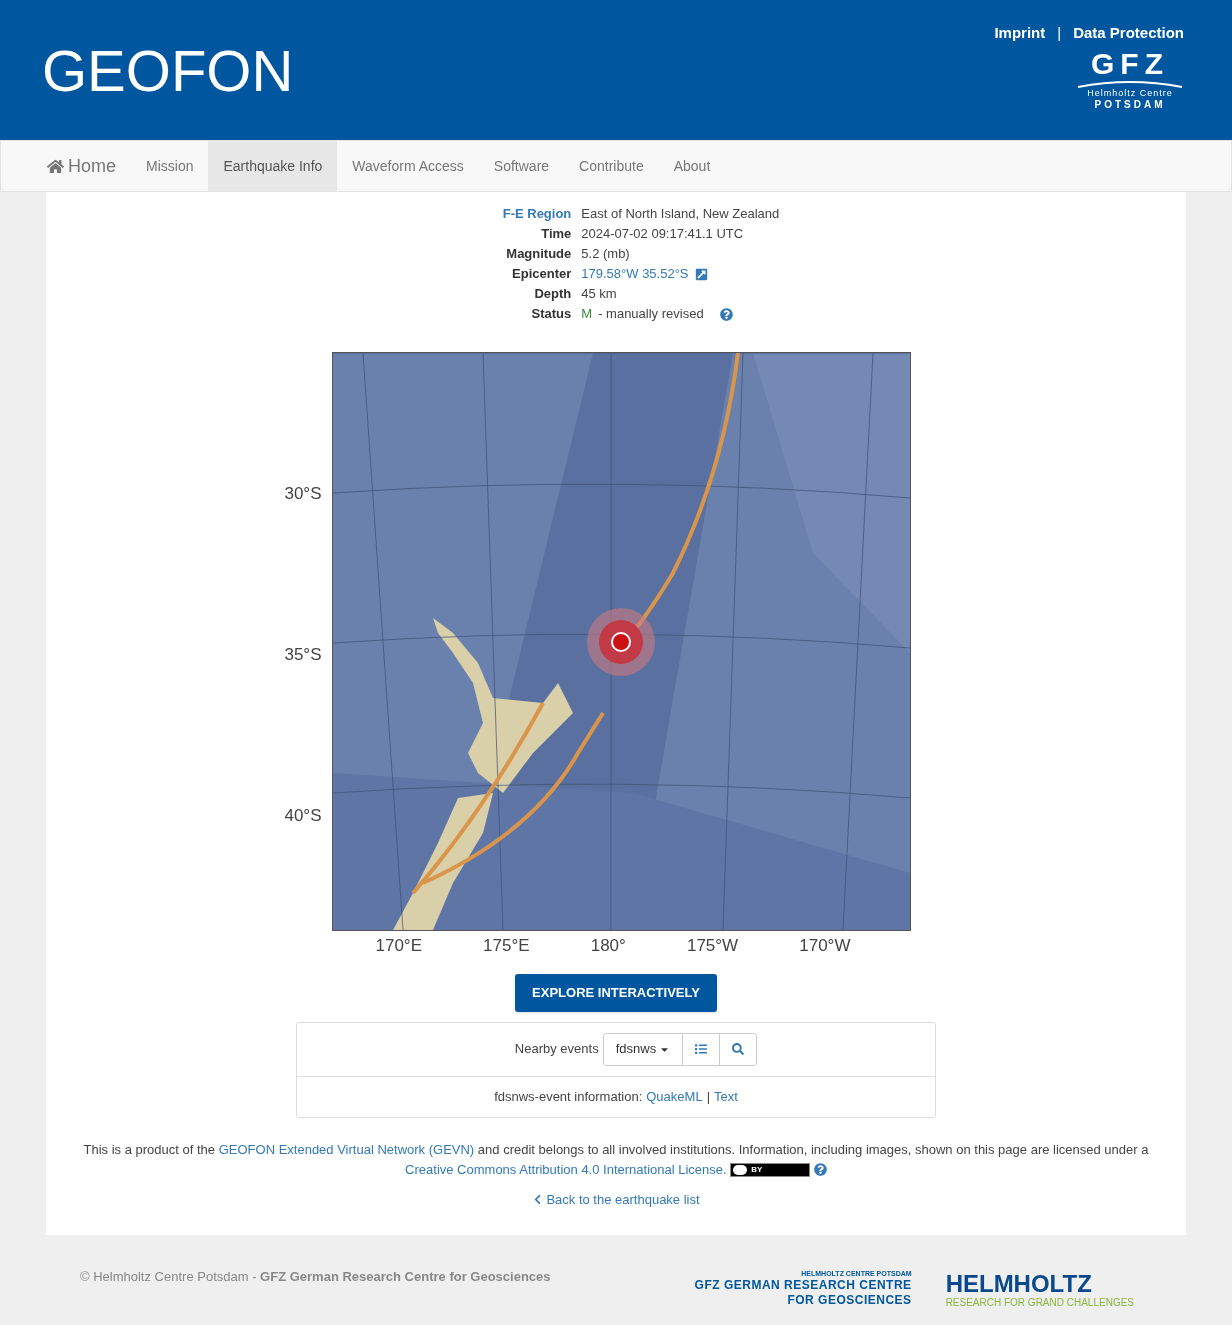  I want to click on nav-item: Waveform Access, so click(408, 166).